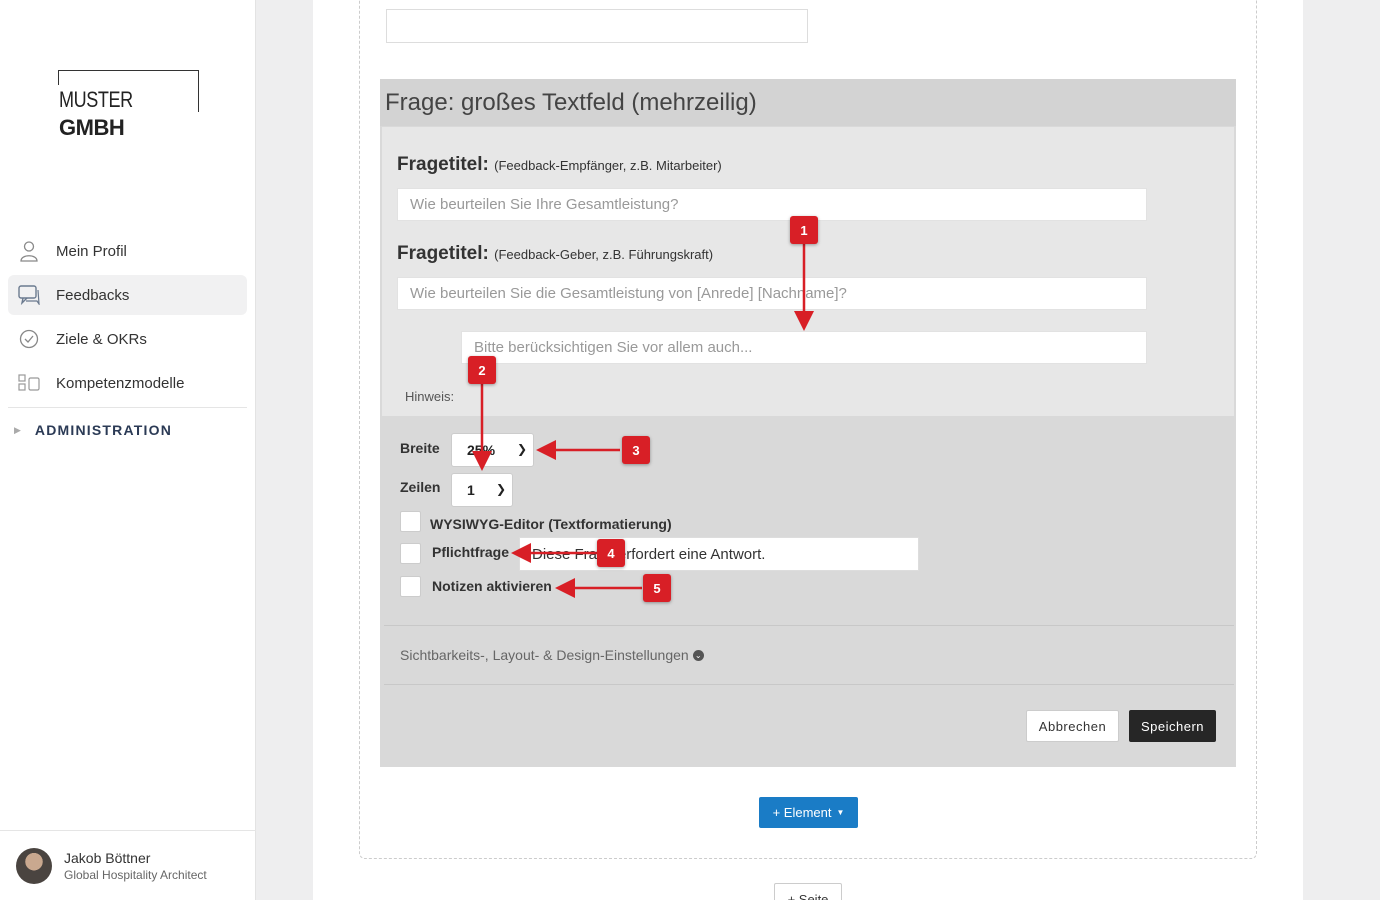  I want to click on annotation-badge-5: 5, so click(657, 588).